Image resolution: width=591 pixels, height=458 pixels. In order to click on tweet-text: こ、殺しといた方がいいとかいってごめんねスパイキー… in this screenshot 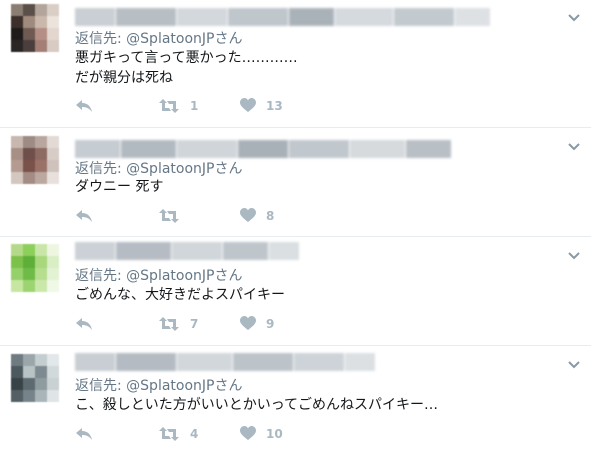, I will do `click(256, 405)`.